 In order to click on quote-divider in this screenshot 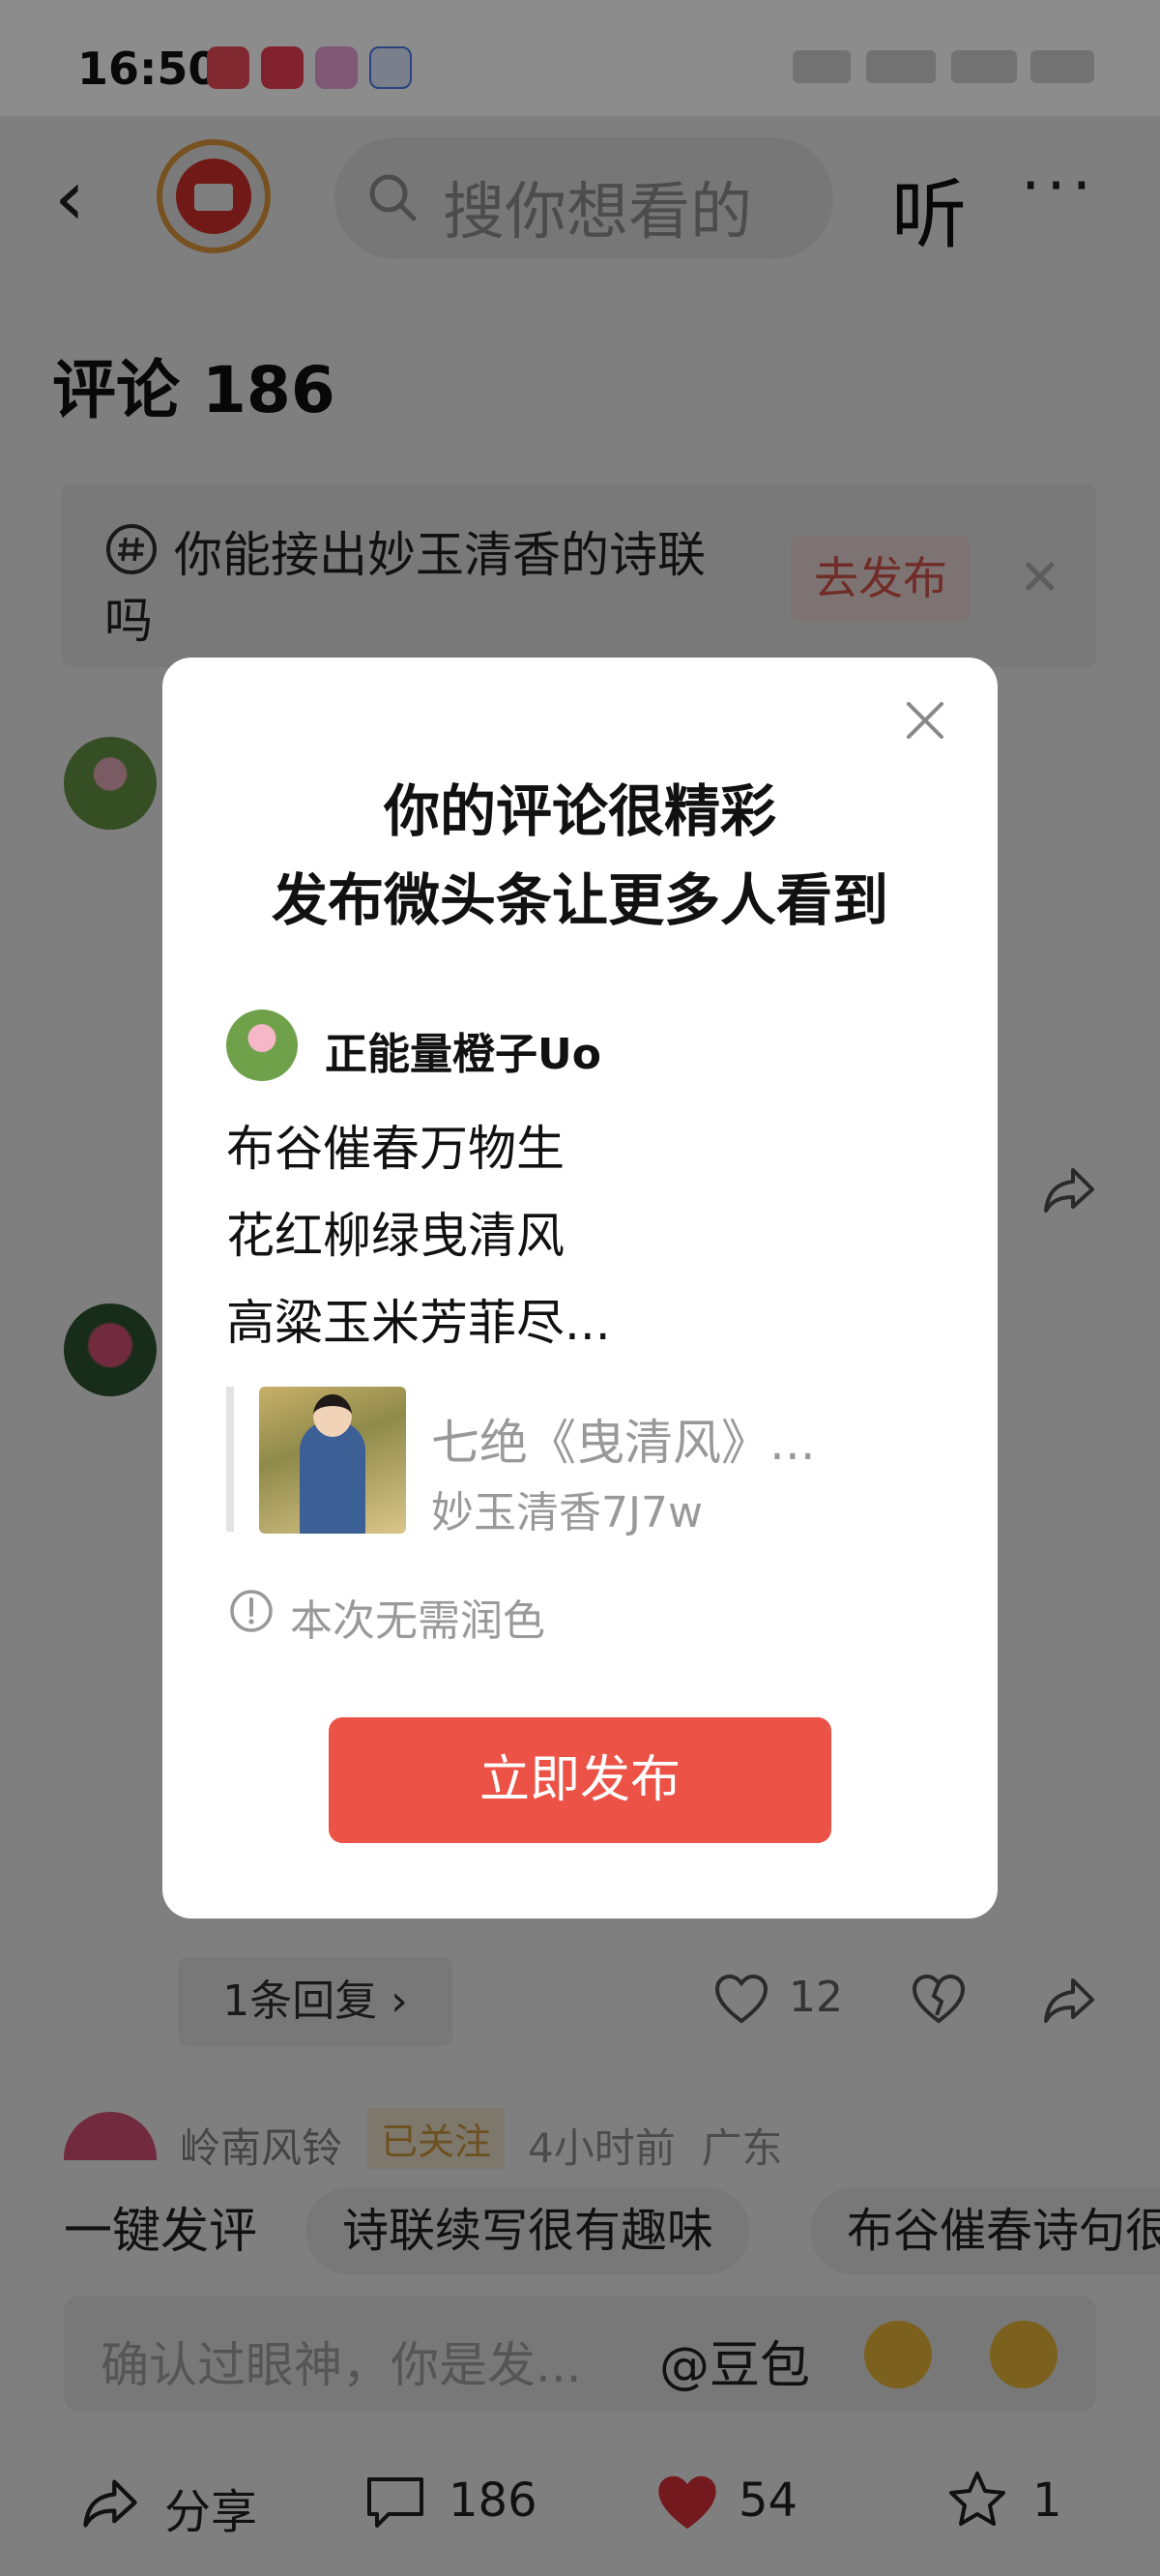, I will do `click(230, 1459)`.